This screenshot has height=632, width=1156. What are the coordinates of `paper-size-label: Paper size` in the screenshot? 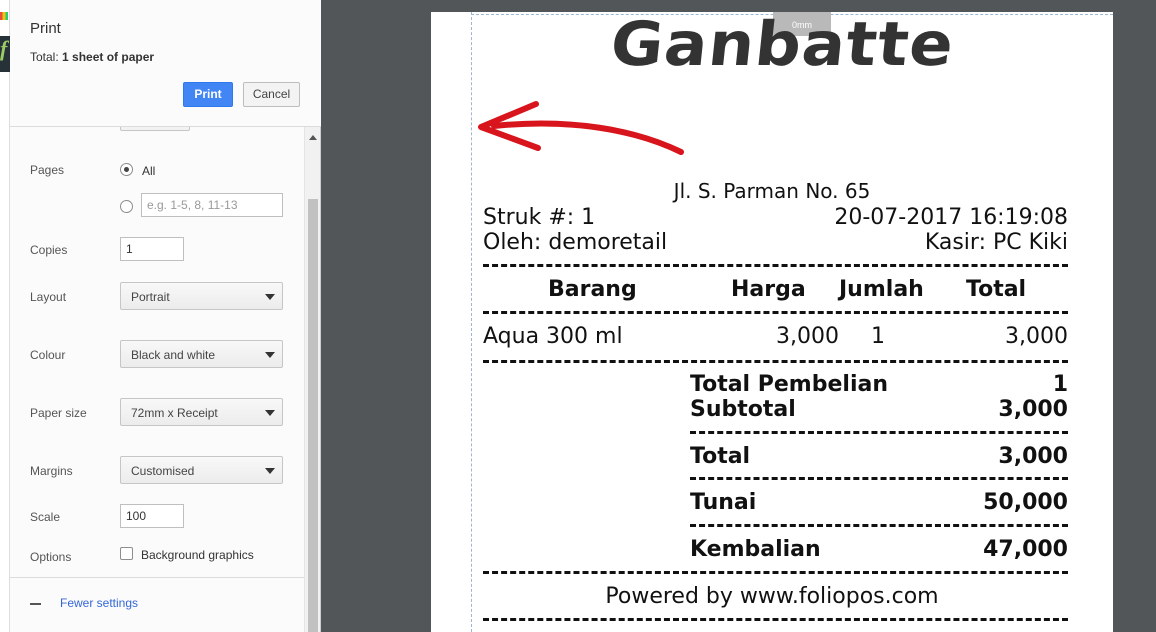 It's located at (58, 413).